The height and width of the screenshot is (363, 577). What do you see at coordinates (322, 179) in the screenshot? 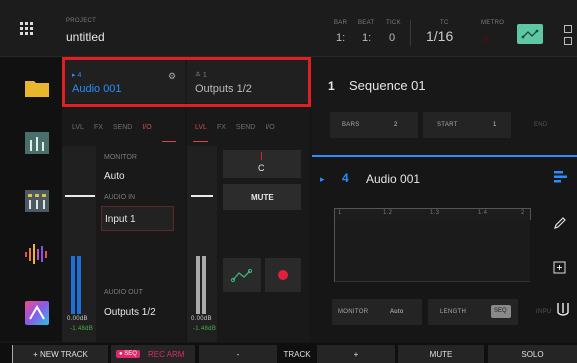
I see `track-view-arrow-icon: ▸` at bounding box center [322, 179].